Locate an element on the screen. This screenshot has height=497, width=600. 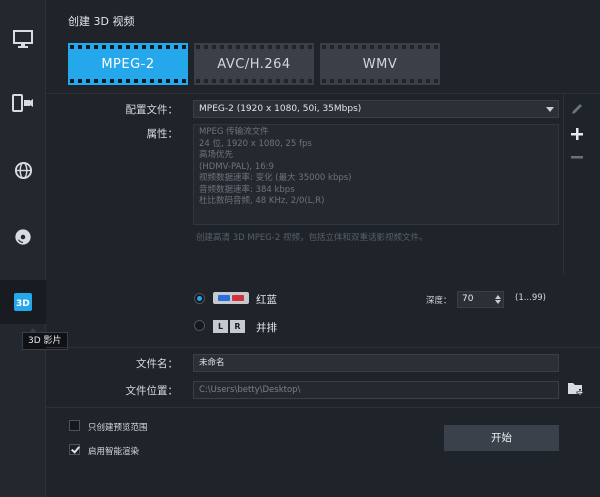
sidebar-item-web is located at coordinates (23, 170).